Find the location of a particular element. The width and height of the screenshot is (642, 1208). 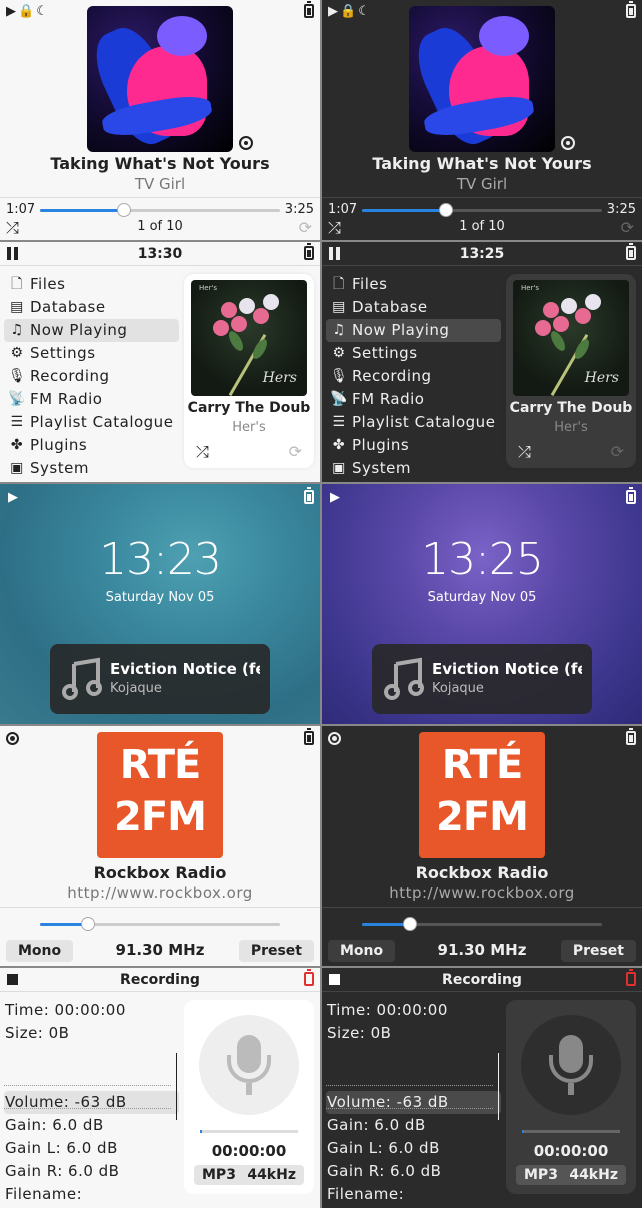

station-url: http://www.rockbox.org is located at coordinates (482, 893).